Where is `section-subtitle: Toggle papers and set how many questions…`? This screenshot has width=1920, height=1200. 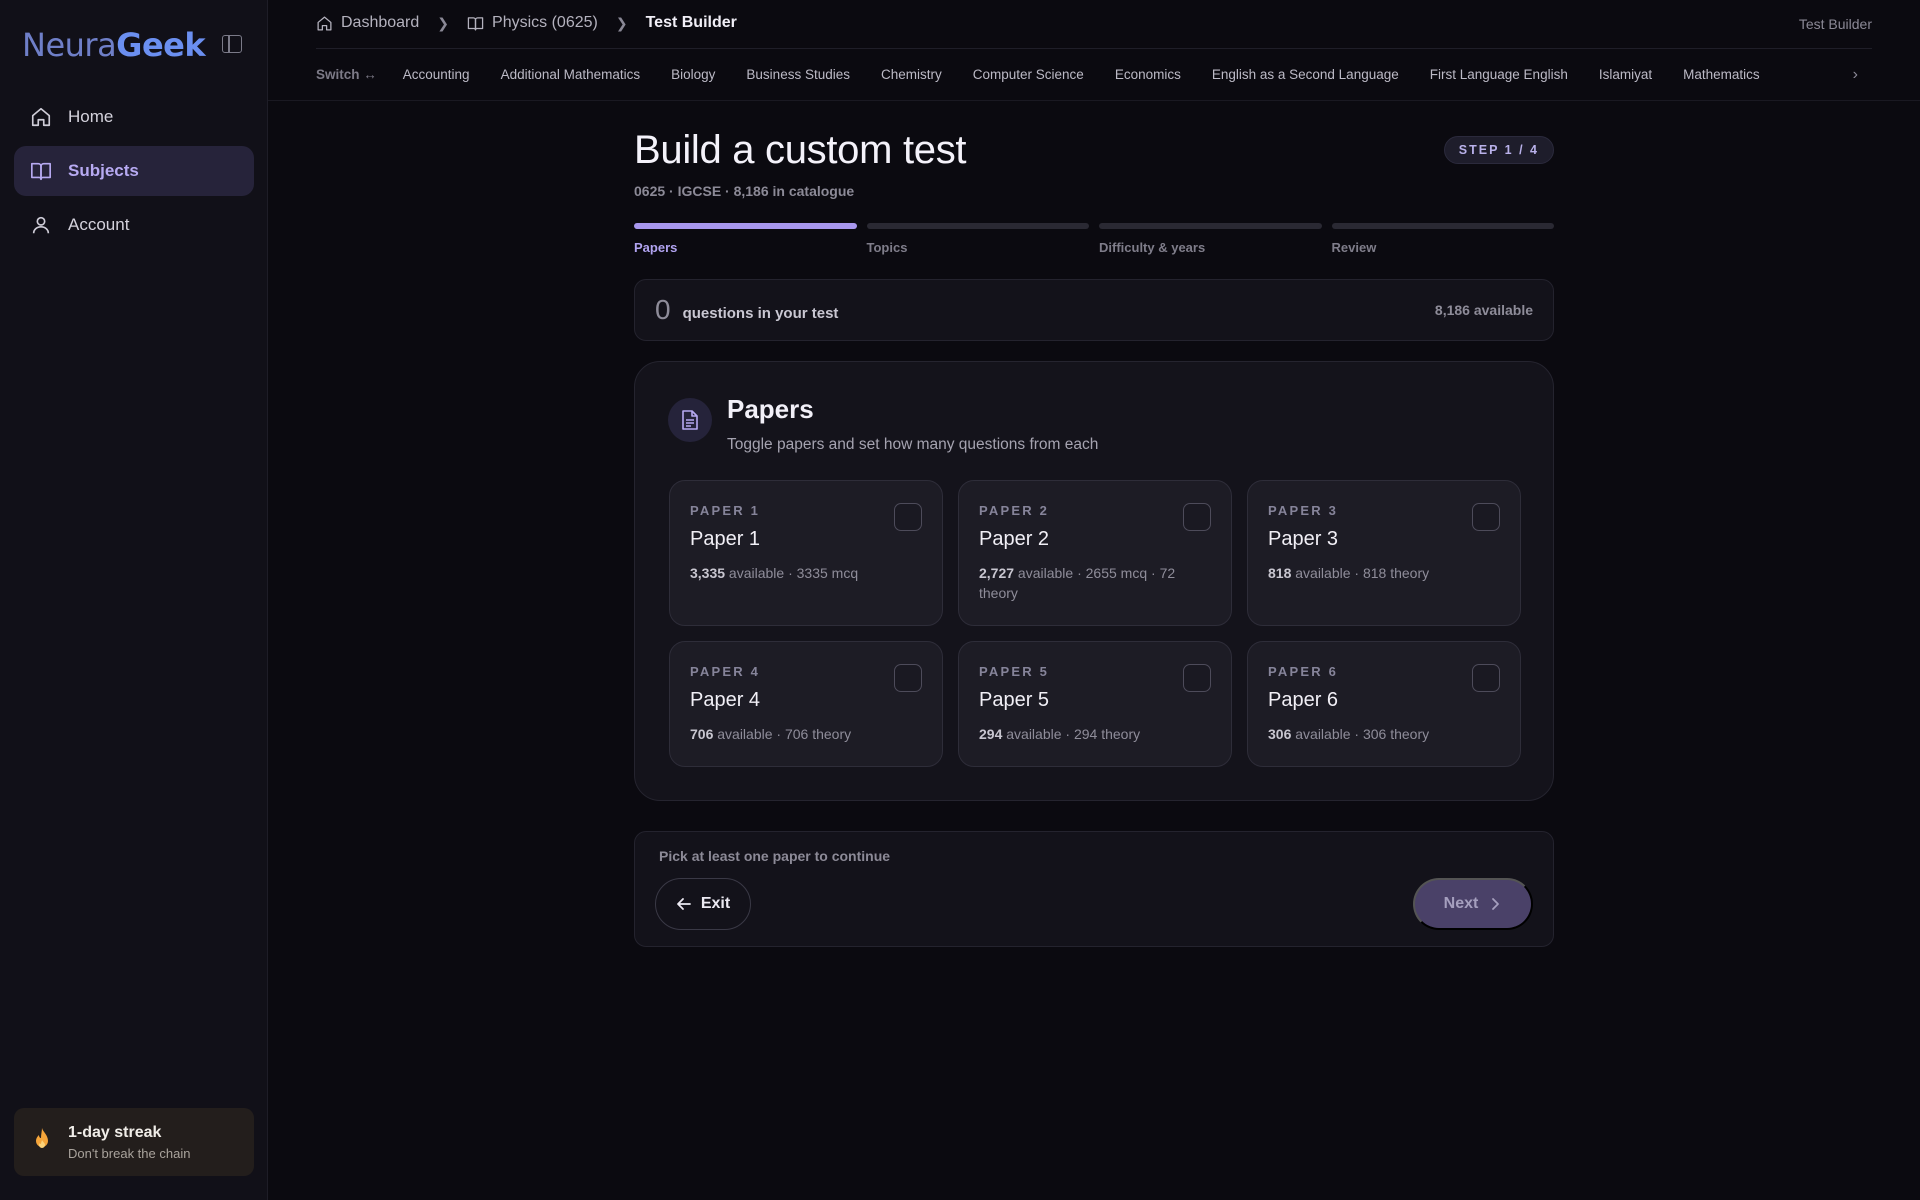
section-subtitle: Toggle papers and set how many questions… is located at coordinates (913, 444).